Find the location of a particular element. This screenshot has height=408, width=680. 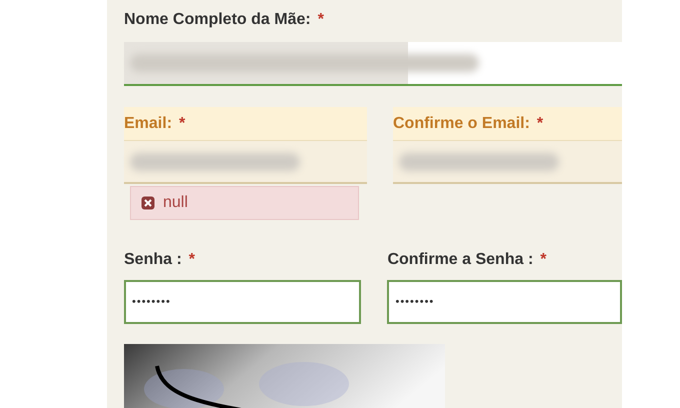

error-icon is located at coordinates (148, 203).